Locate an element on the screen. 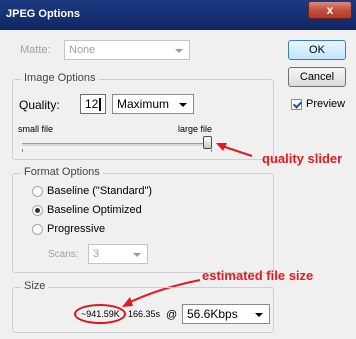  format-options-title: Format Options is located at coordinates (62, 172).